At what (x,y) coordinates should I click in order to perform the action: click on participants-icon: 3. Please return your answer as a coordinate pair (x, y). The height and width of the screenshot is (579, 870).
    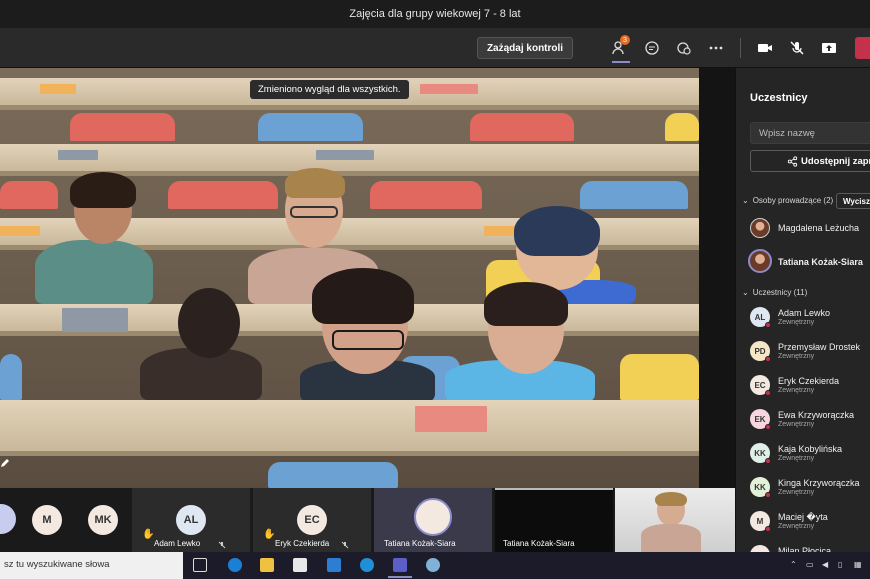
    Looking at the image, I should click on (620, 46).